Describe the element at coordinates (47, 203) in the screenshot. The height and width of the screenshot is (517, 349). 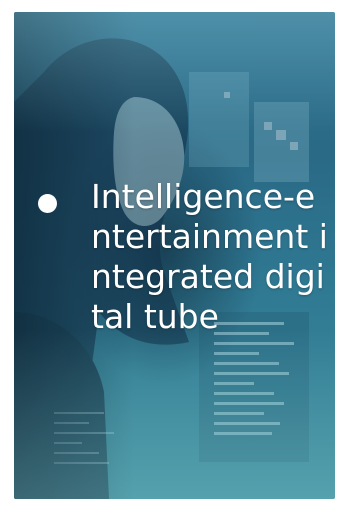
I see `bullet-icon` at that location.